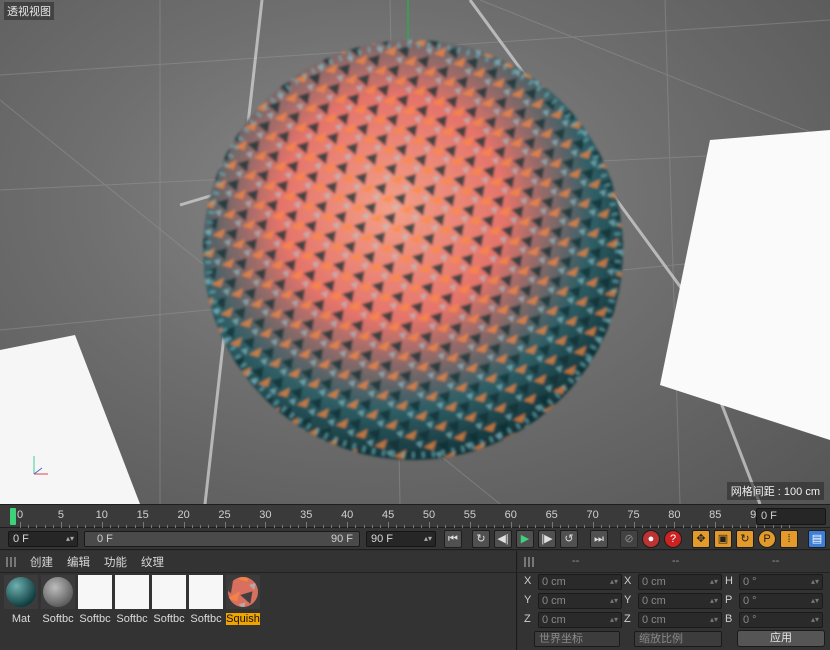 This screenshot has height=650, width=830. Describe the element at coordinates (243, 619) in the screenshot. I see `material-name: Squish` at that location.